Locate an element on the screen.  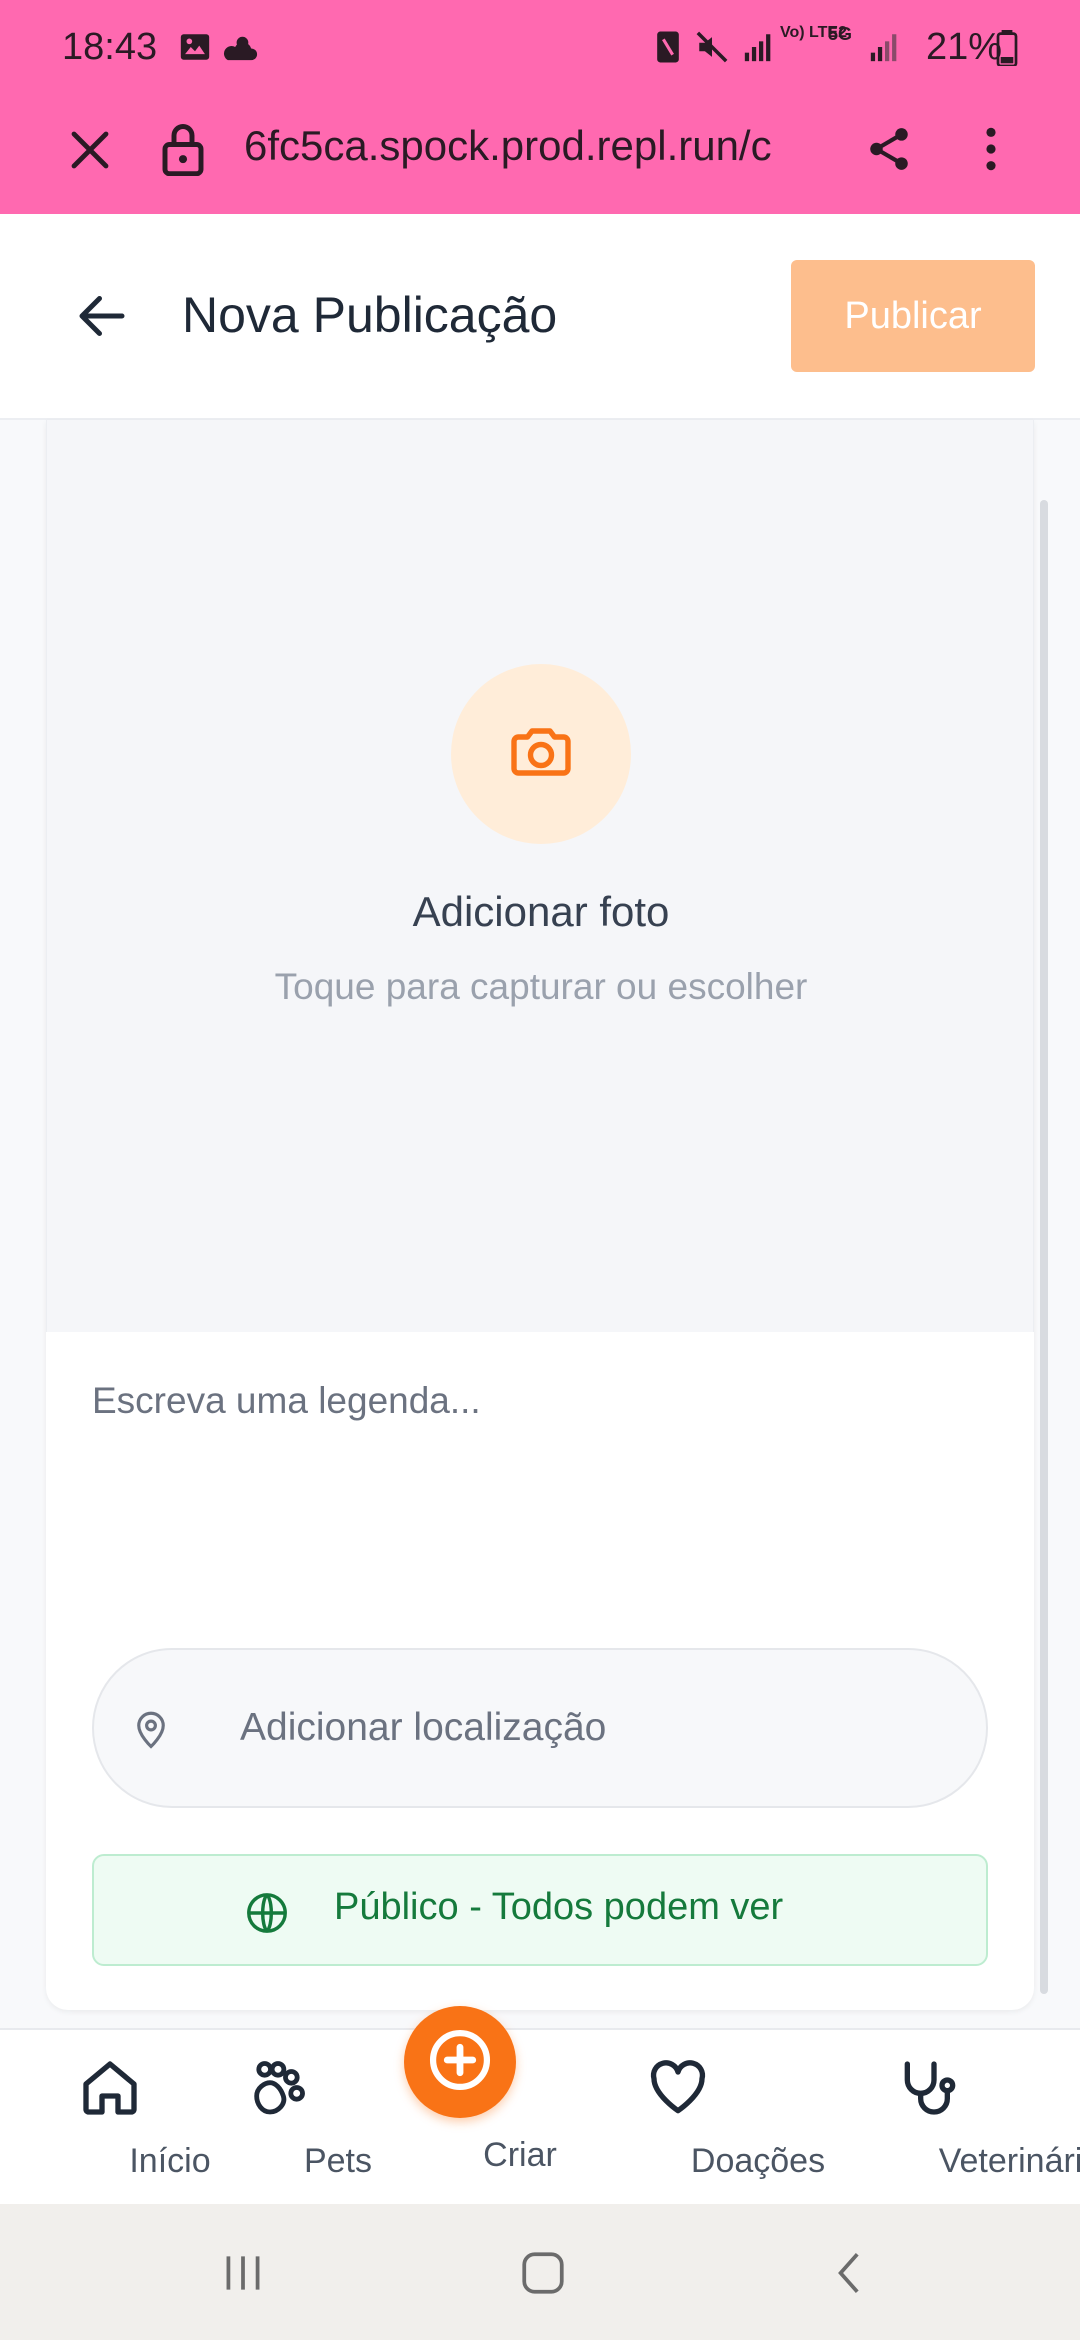
visibility-selector: Público - Todos podem ver is located at coordinates (540, 1910).